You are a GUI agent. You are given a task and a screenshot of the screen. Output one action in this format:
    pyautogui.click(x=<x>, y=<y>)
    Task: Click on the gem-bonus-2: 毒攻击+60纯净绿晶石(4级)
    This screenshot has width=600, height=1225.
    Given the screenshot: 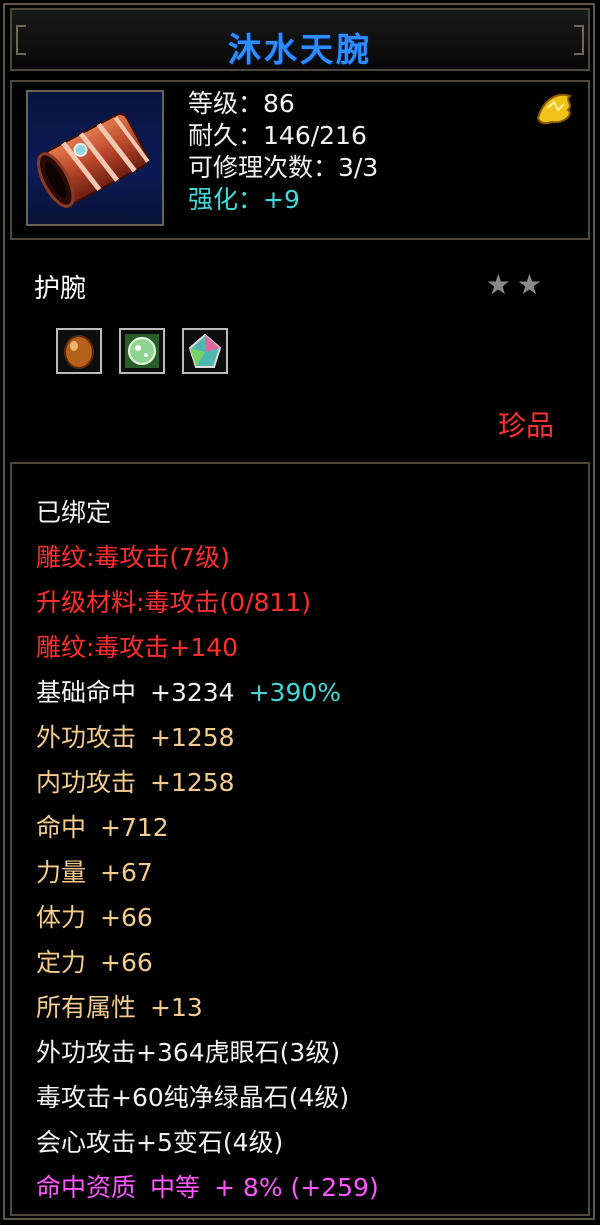 What is the action you would take?
    pyautogui.click(x=193, y=1097)
    